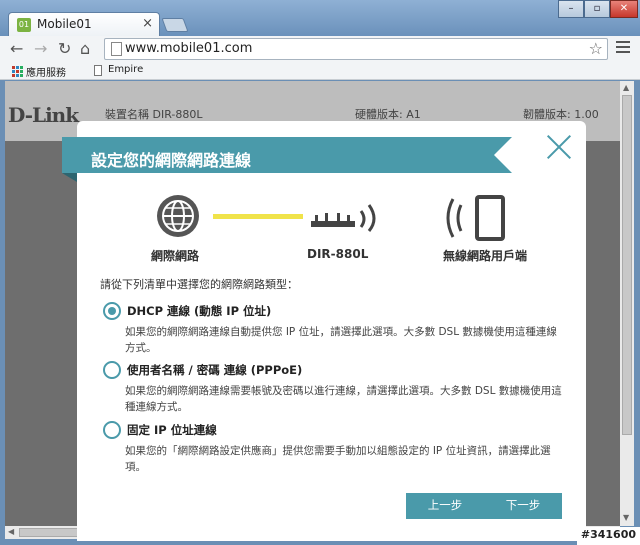  I want to click on radio-dhcp, so click(112, 311).